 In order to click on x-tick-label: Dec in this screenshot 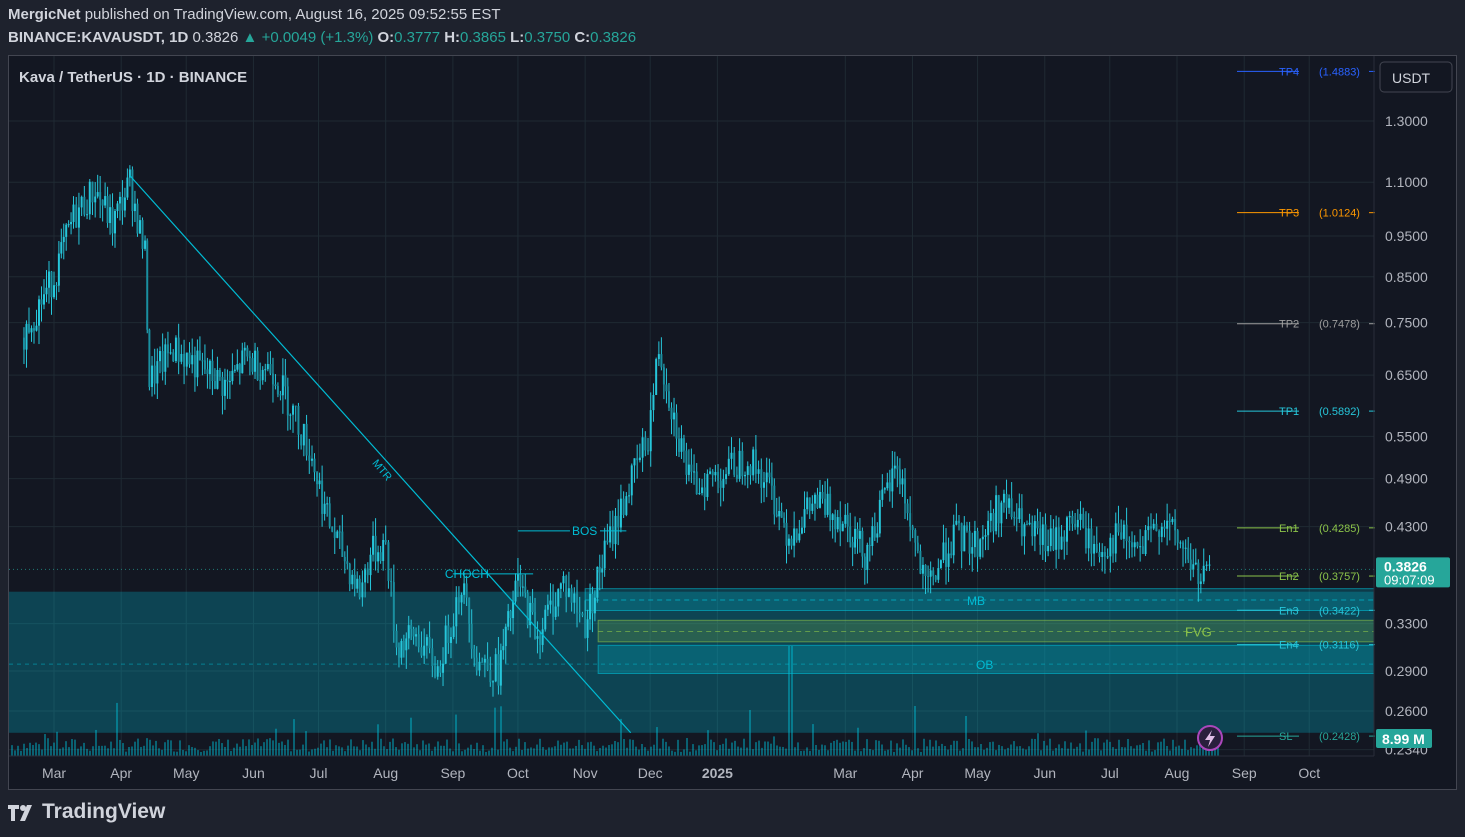, I will do `click(650, 773)`.